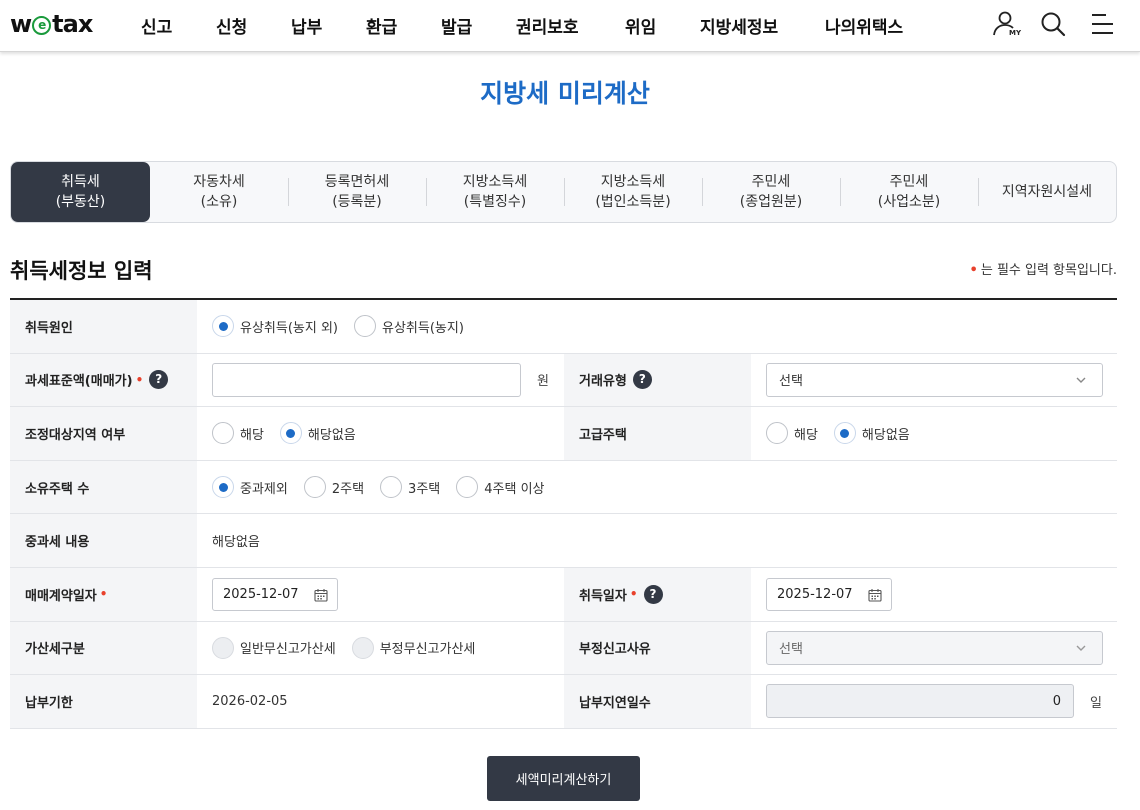  What do you see at coordinates (603, 596) in the screenshot?
I see `acq-date-label-text: 취득일자` at bounding box center [603, 596].